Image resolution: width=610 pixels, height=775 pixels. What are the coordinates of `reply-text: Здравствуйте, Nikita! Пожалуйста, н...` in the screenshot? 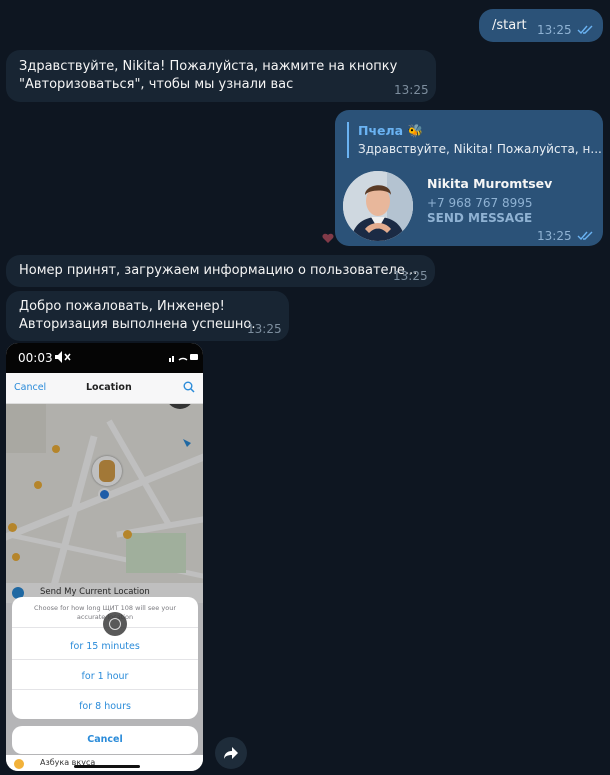 It's located at (480, 149).